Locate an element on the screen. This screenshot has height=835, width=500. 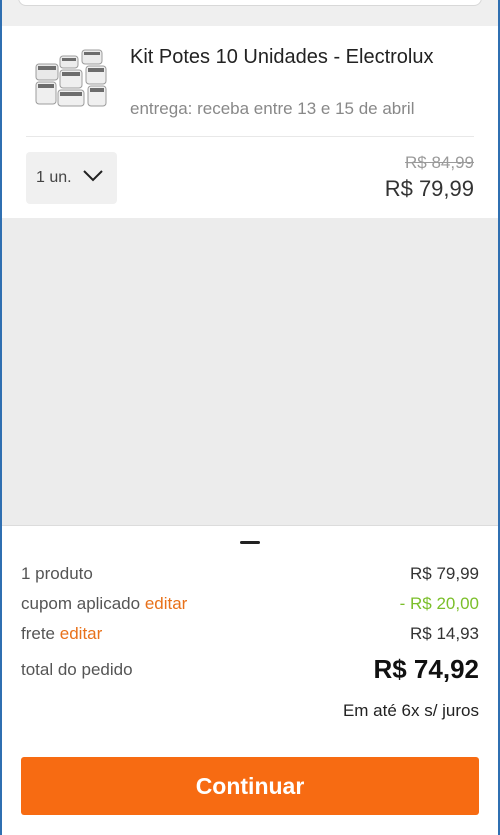
original-price: R$ 84,99 is located at coordinates (439, 162).